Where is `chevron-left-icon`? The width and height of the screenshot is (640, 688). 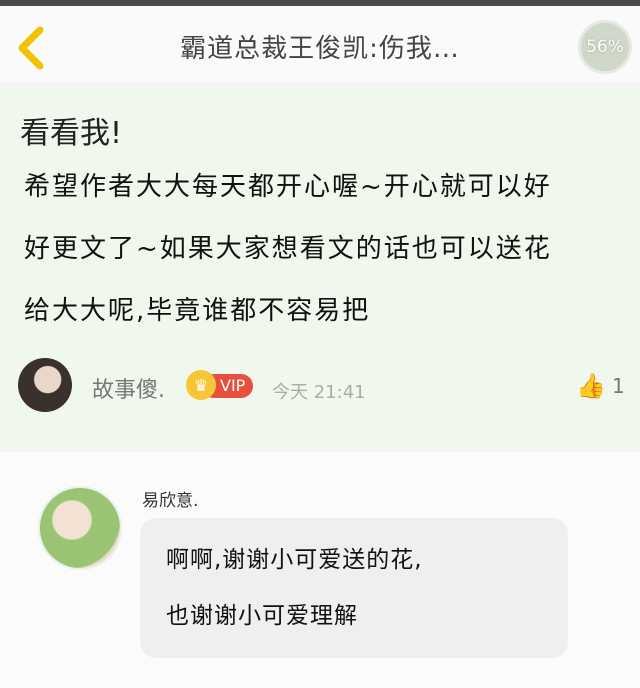 chevron-left-icon is located at coordinates (31, 48).